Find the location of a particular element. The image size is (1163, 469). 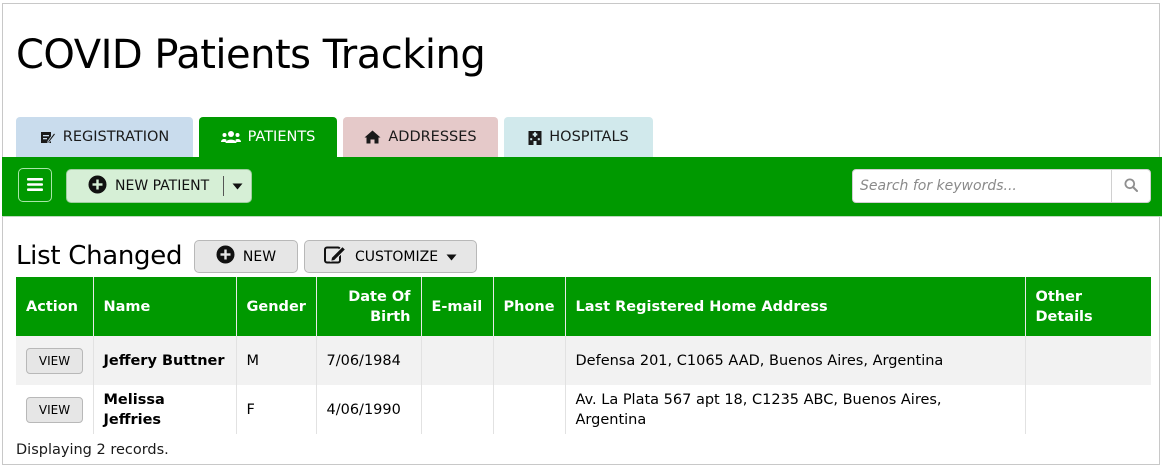

customize-button-label: CUSTOMIZE is located at coordinates (396, 256).